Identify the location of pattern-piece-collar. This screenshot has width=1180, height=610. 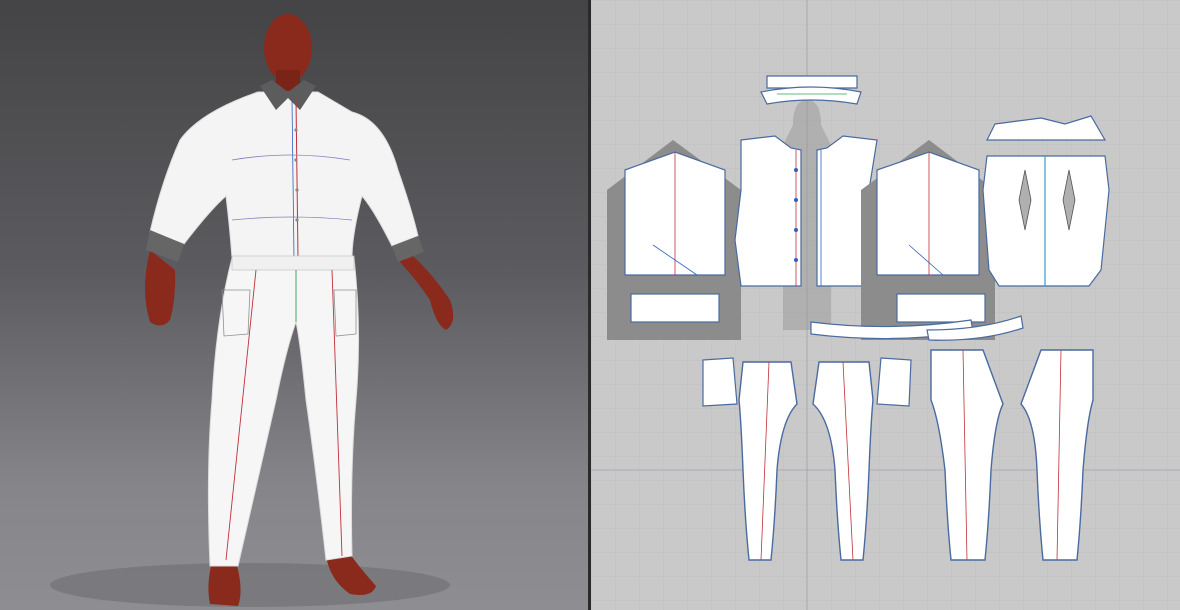
(811, 90).